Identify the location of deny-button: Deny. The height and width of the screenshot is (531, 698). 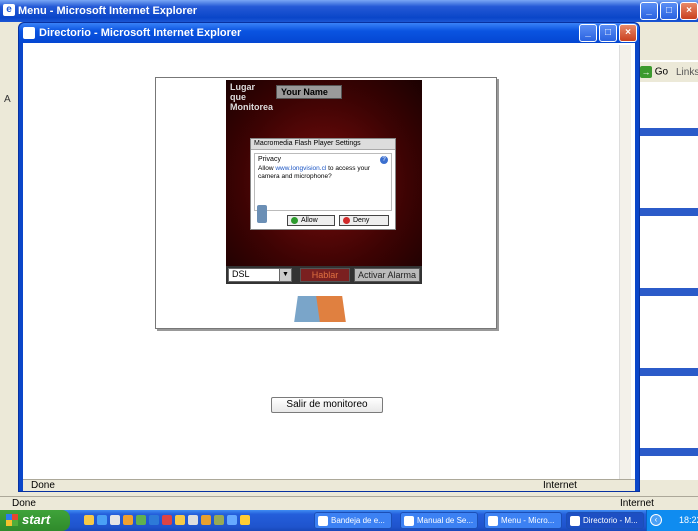
(364, 220).